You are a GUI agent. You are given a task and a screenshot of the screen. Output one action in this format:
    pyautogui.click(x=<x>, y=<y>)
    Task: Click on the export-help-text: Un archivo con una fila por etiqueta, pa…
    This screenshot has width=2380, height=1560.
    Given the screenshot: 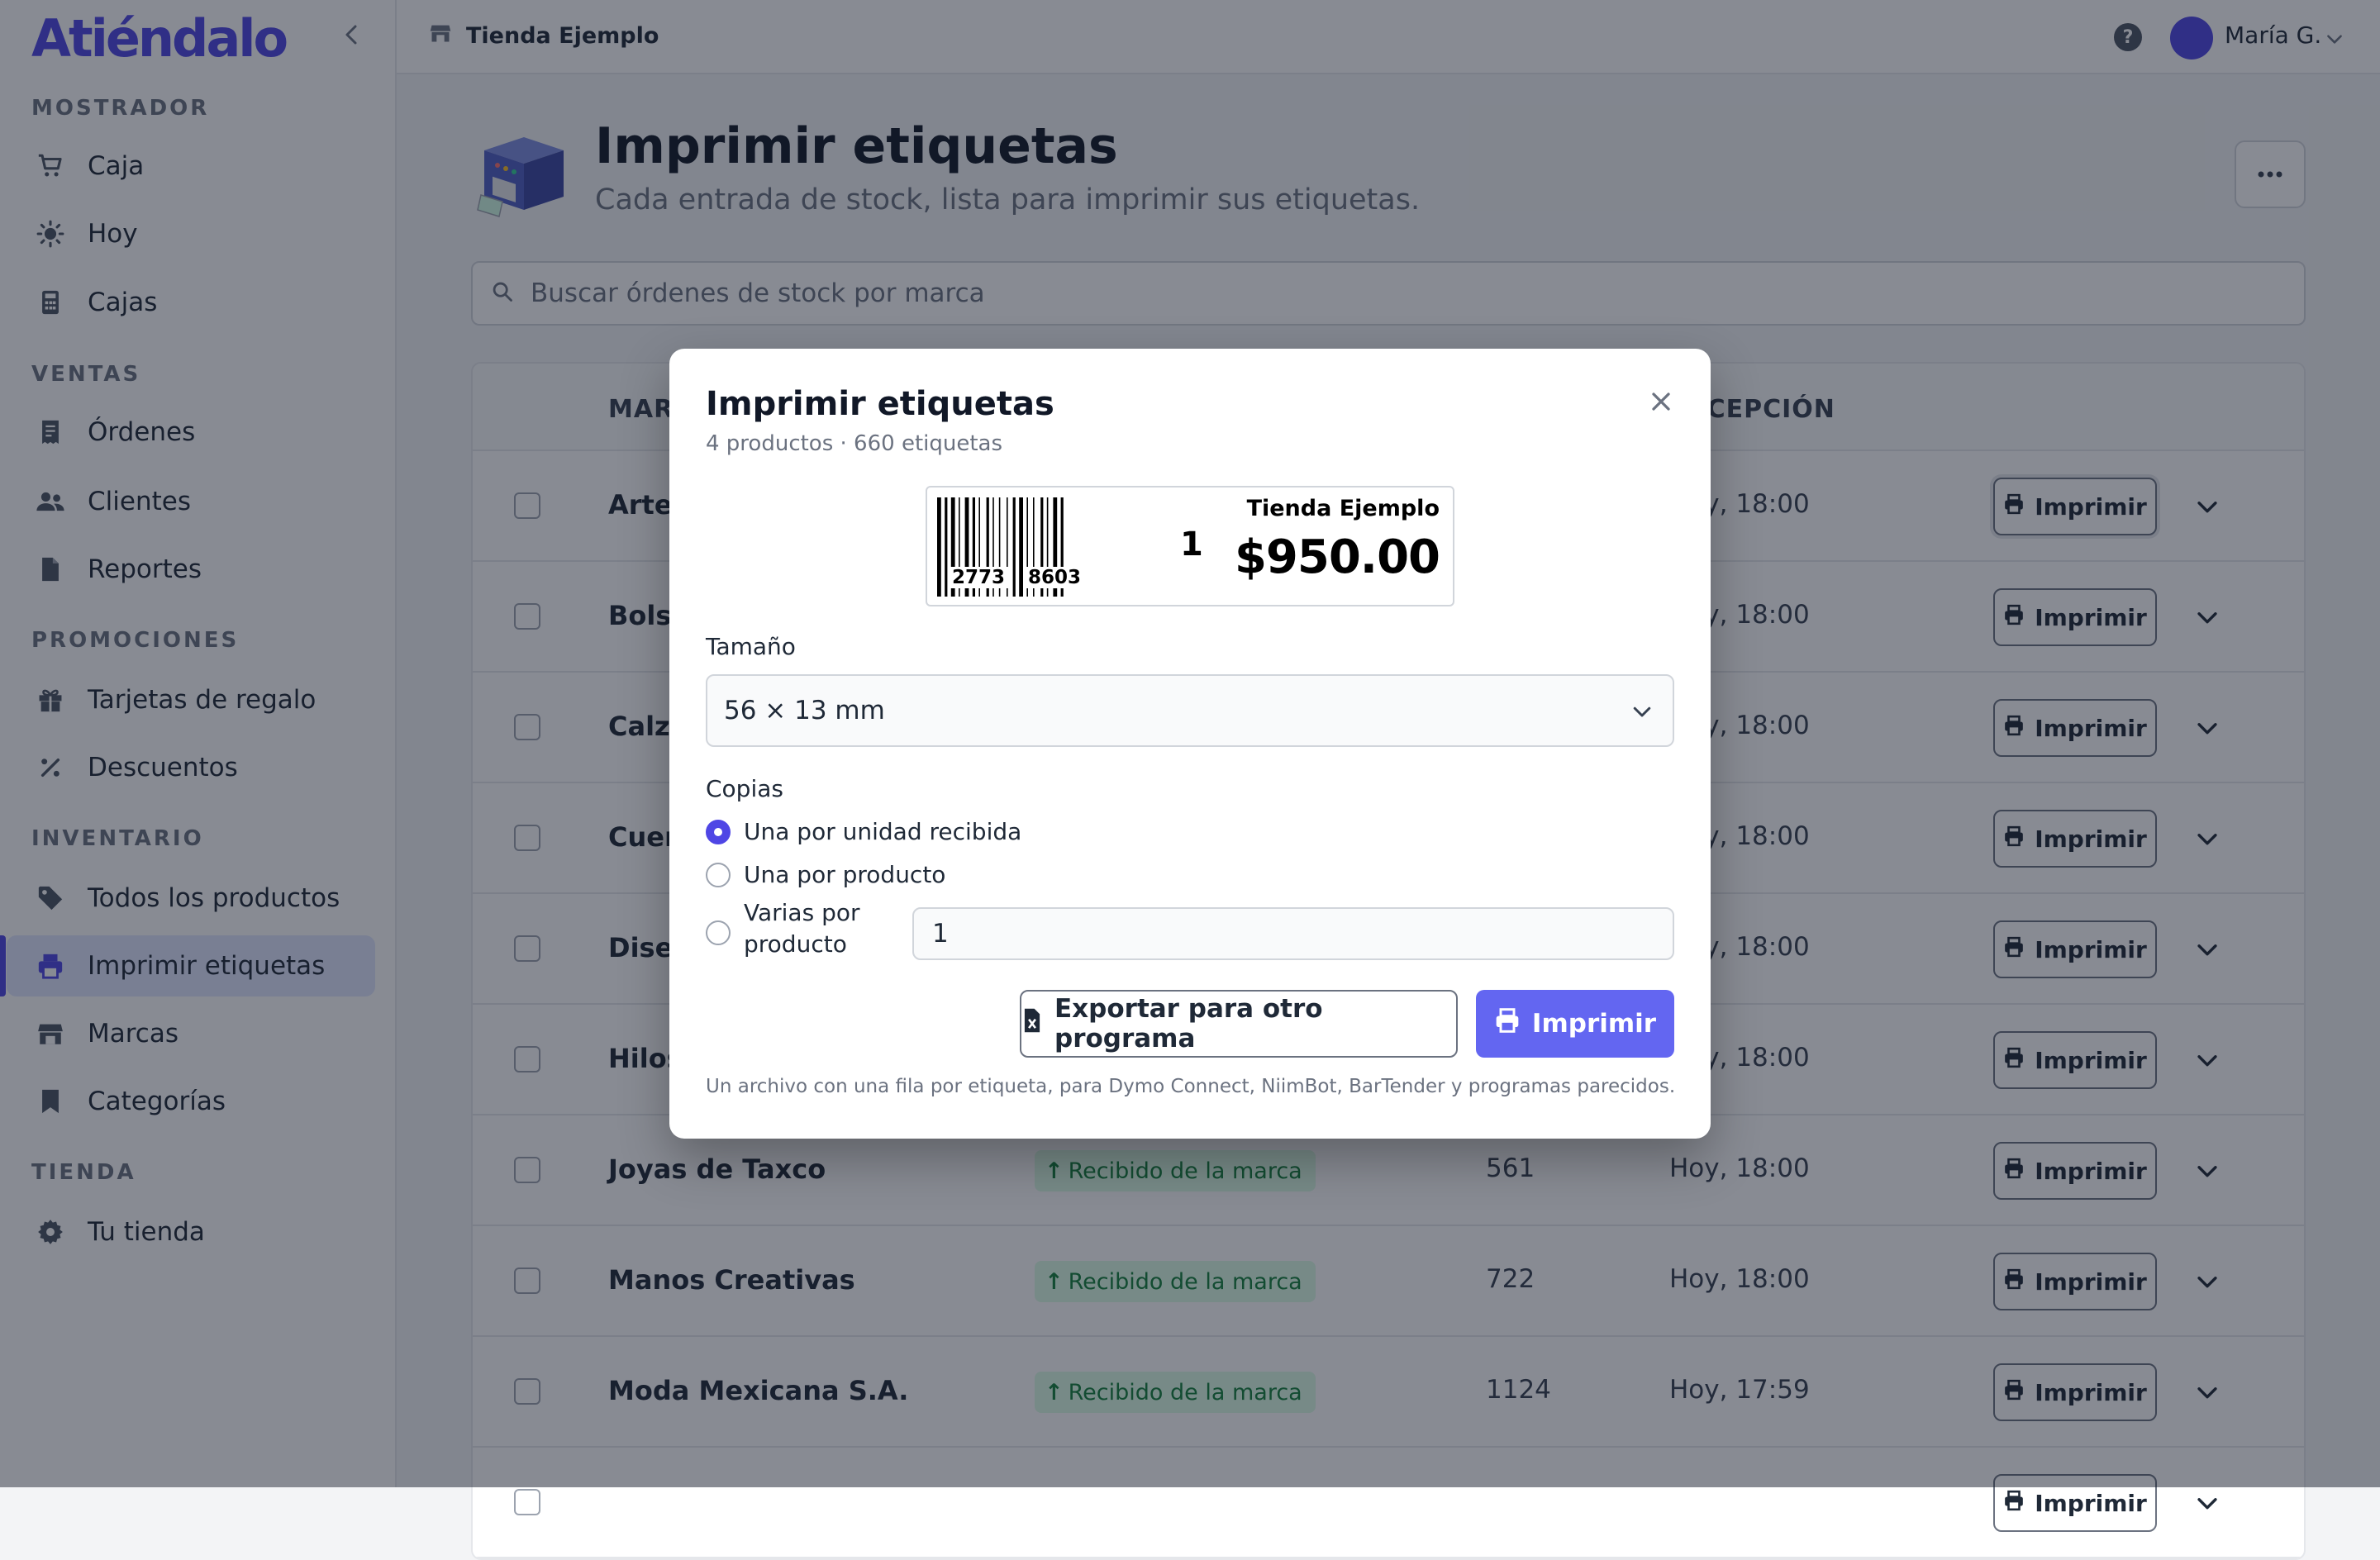 What is the action you would take?
    pyautogui.click(x=1191, y=1086)
    